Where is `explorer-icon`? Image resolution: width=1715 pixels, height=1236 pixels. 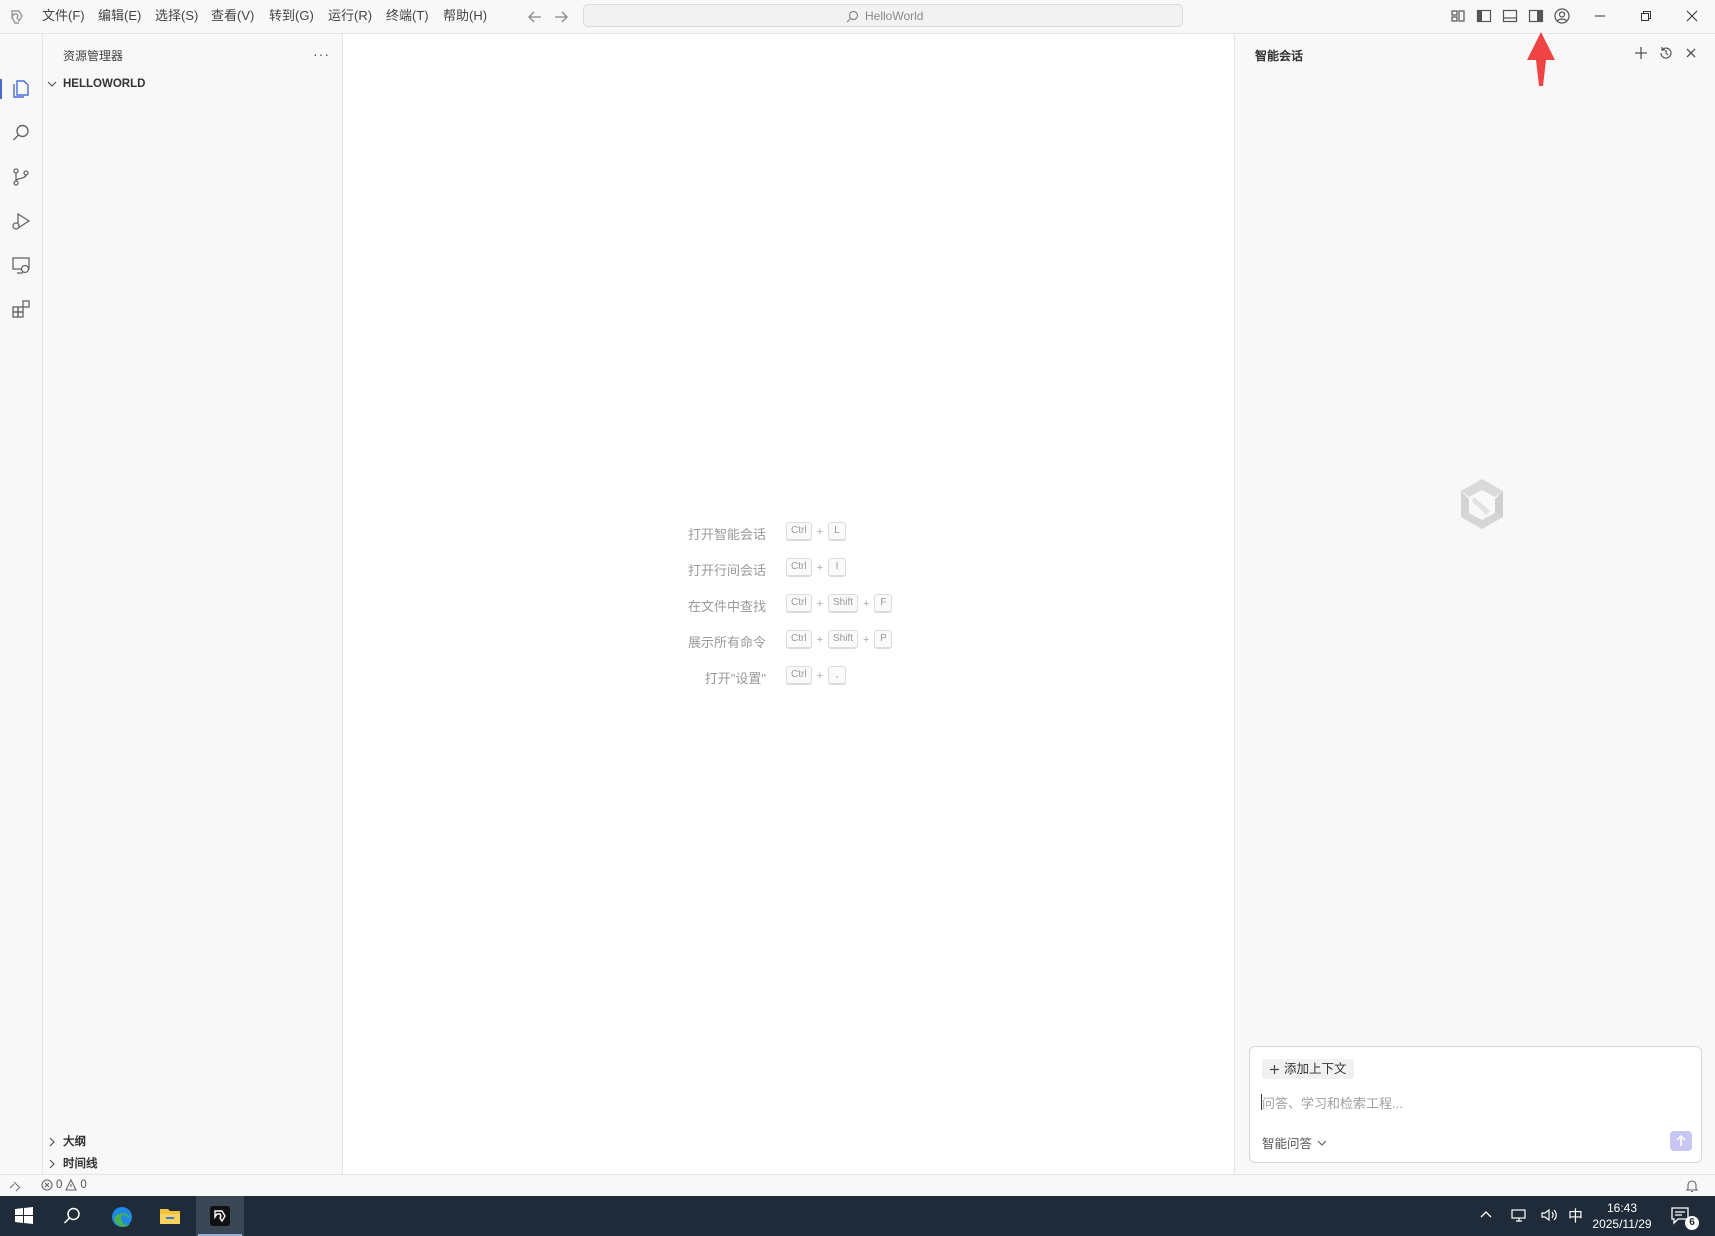 explorer-icon is located at coordinates (21, 89).